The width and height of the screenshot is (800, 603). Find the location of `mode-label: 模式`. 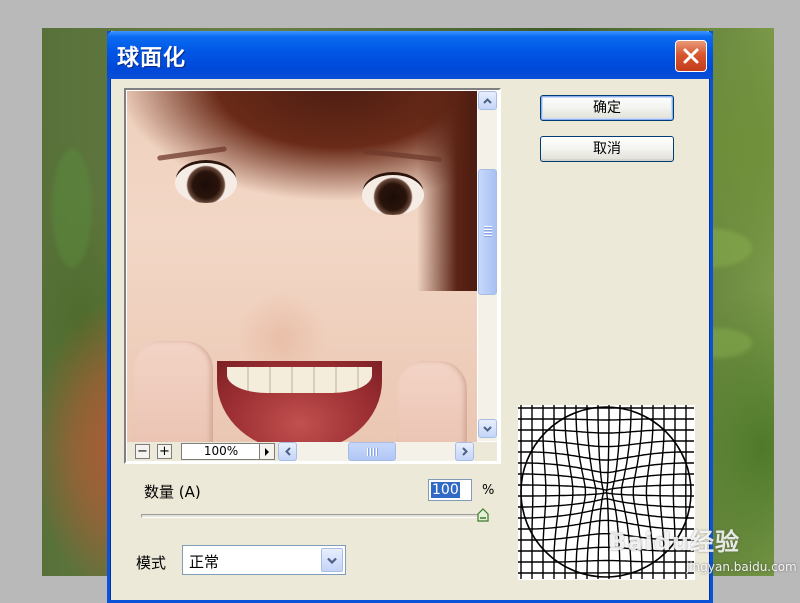

mode-label: 模式 is located at coordinates (151, 562).